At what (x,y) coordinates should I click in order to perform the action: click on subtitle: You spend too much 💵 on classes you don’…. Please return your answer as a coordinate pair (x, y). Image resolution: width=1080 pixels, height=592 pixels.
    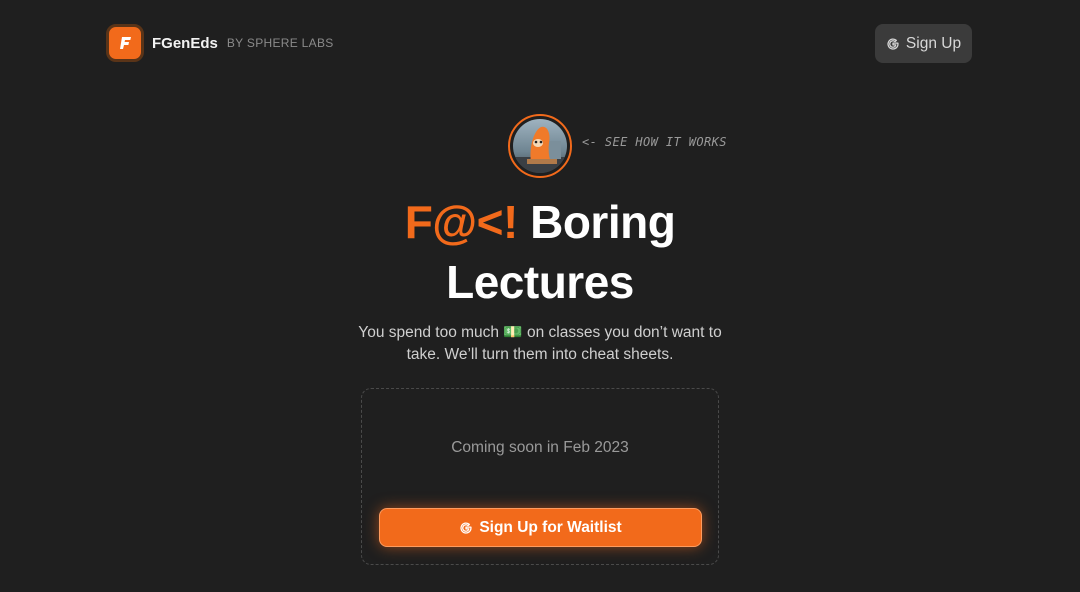
    Looking at the image, I should click on (540, 344).